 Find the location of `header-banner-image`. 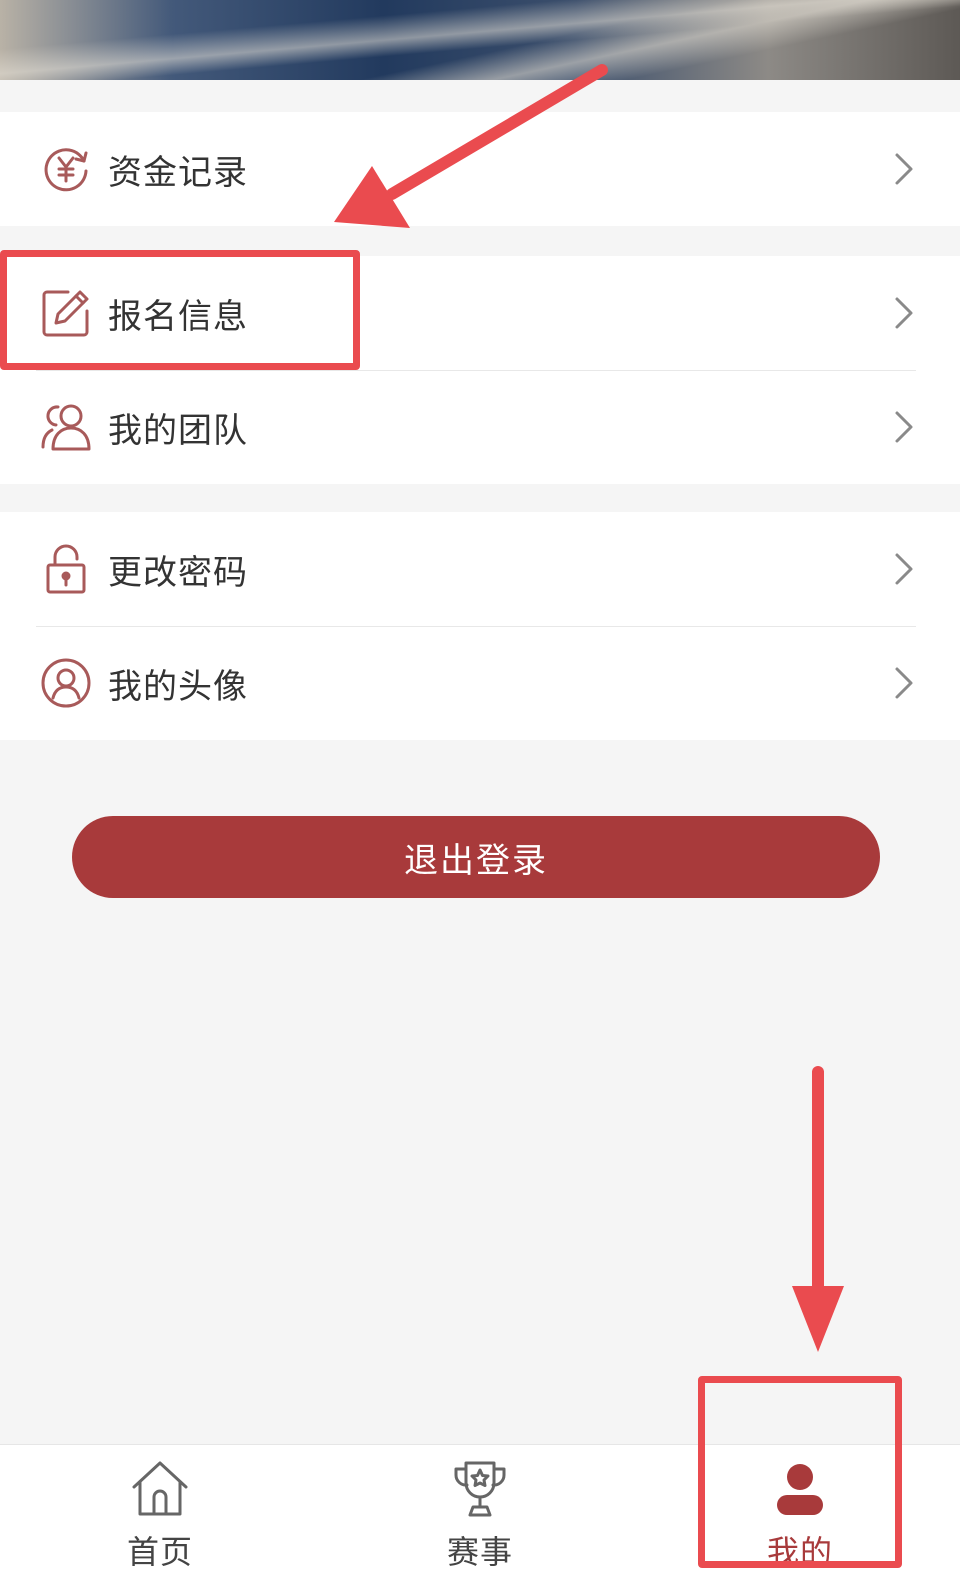

header-banner-image is located at coordinates (480, 40).